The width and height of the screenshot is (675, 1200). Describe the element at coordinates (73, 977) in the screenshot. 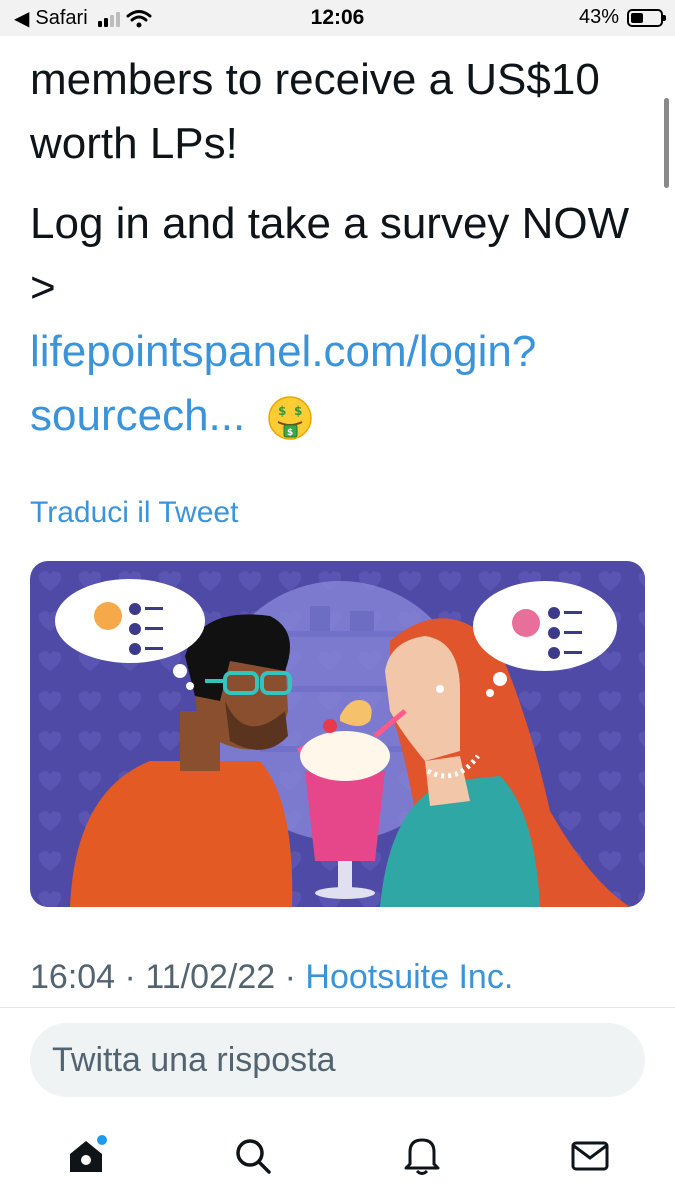

I see `tweet-time: 16:04` at that location.